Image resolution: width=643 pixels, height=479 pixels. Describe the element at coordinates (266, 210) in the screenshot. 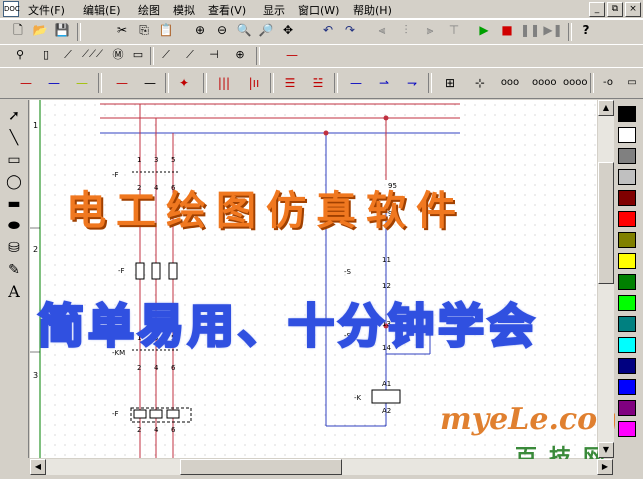

I see `promo-title: 电工绘图仿真软件` at that location.